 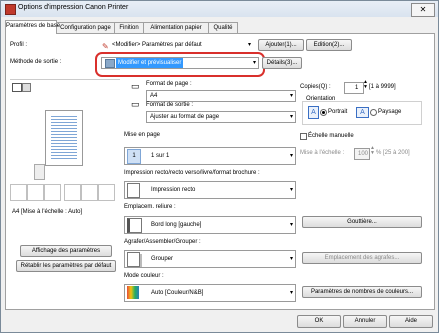 What do you see at coordinates (160, 156) in the screenshot?
I see `layout-value: 1 sur 1` at bounding box center [160, 156].